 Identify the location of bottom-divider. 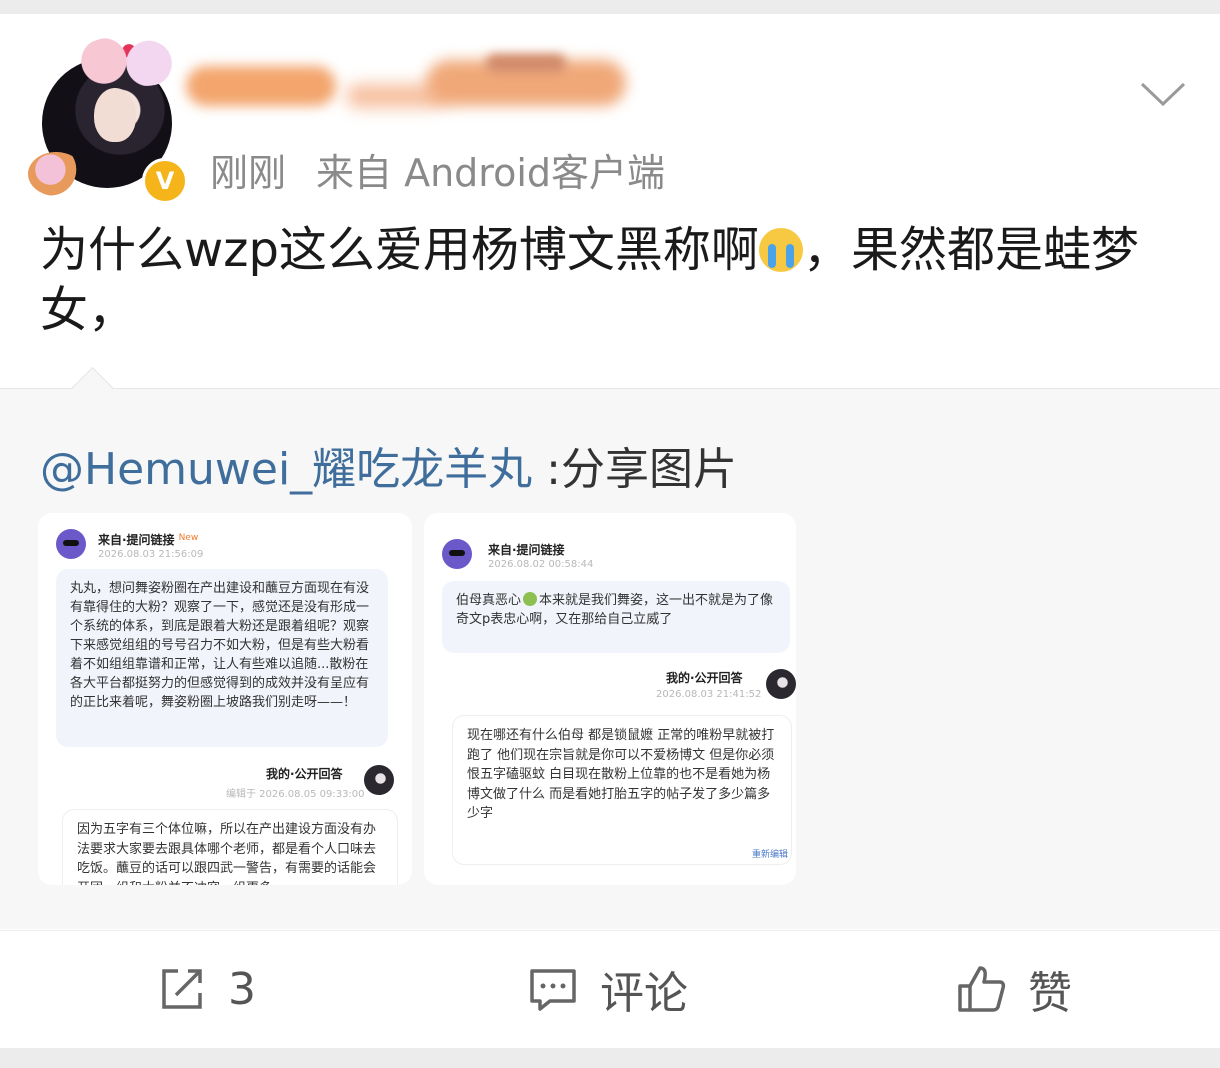
(610, 1058).